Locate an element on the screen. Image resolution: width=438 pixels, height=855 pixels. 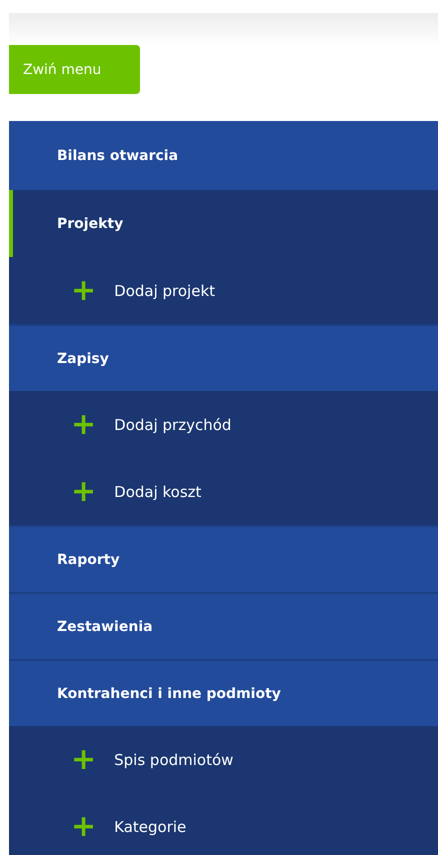
menu-item: Projekty is located at coordinates (223, 223).